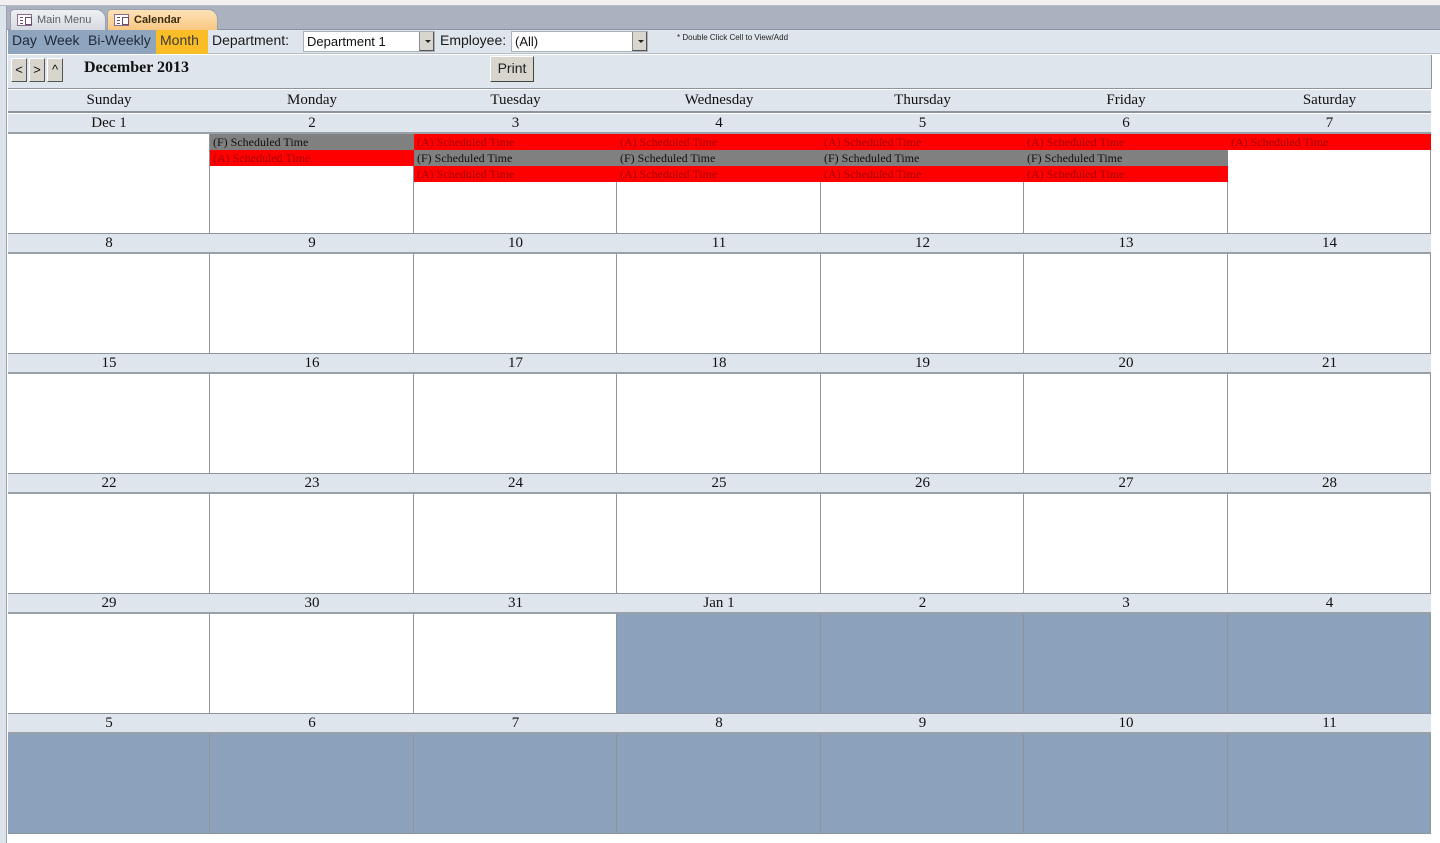  What do you see at coordinates (109, 363) in the screenshot?
I see `day-number: 15` at bounding box center [109, 363].